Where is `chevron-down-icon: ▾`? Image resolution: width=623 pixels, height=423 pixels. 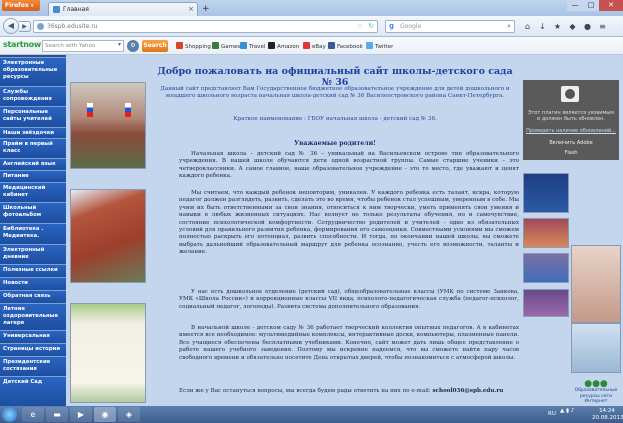 chevron-down-icon: ▾ is located at coordinates (119, 44).